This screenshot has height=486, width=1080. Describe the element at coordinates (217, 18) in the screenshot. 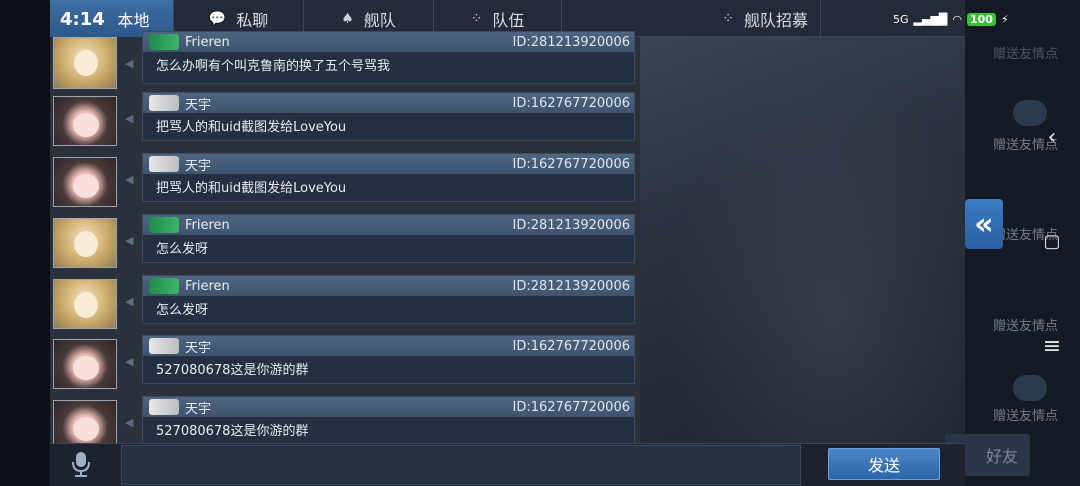

I see `chat-bubble-icon: 💬` at that location.